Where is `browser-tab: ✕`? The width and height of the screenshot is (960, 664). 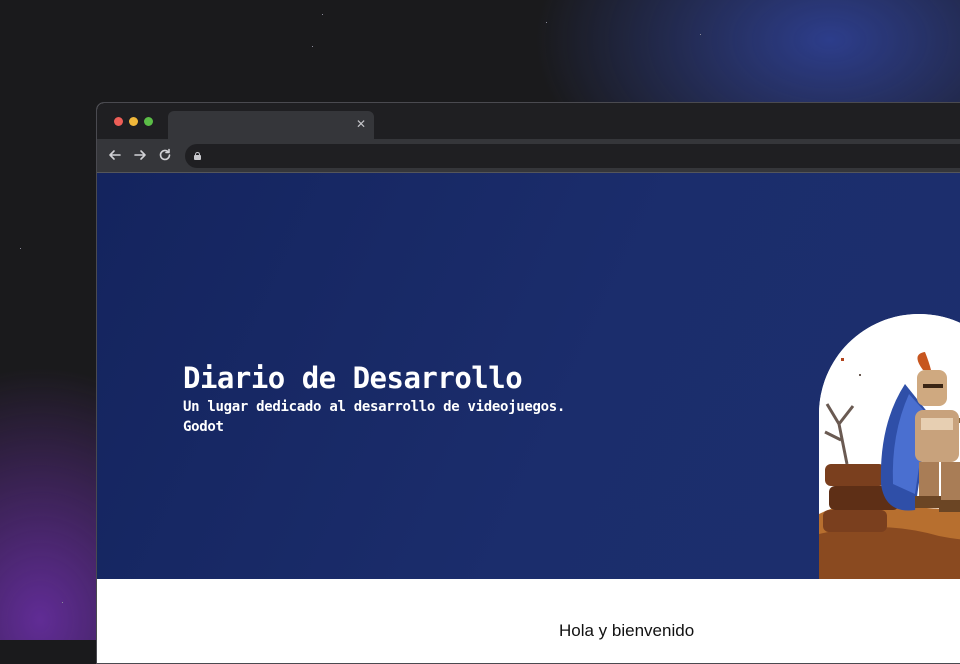
browser-tab: ✕ is located at coordinates (271, 125).